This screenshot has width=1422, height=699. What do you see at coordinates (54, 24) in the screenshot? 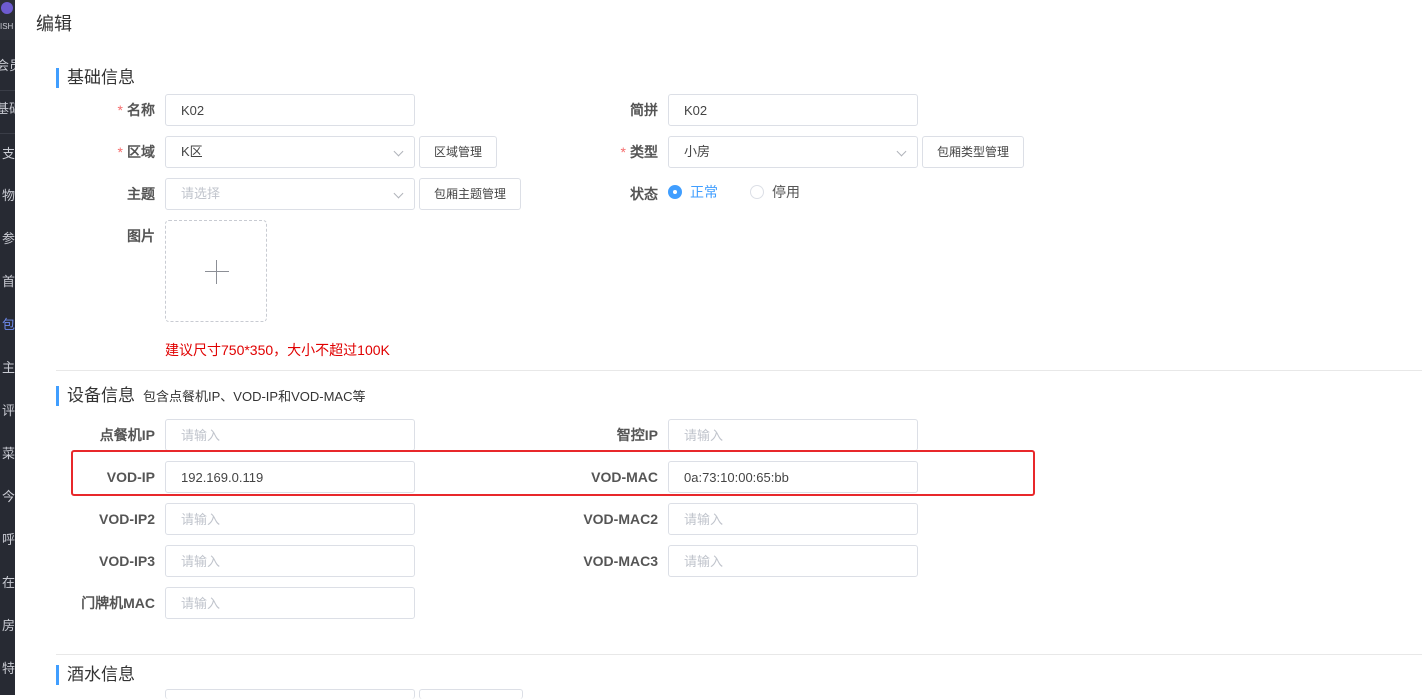
I see `page-title: 编辑` at bounding box center [54, 24].